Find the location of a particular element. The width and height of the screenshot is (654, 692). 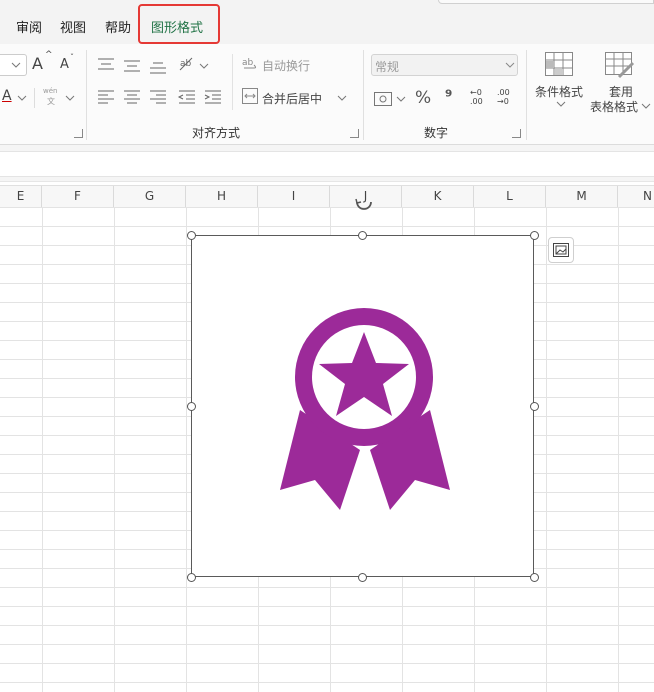

merge-dropdown-icon is located at coordinates (342, 98).